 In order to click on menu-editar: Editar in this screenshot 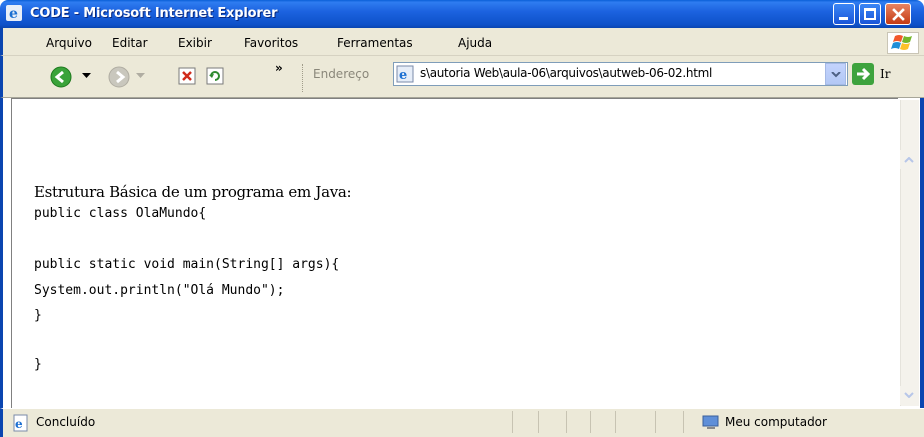, I will do `click(130, 43)`.